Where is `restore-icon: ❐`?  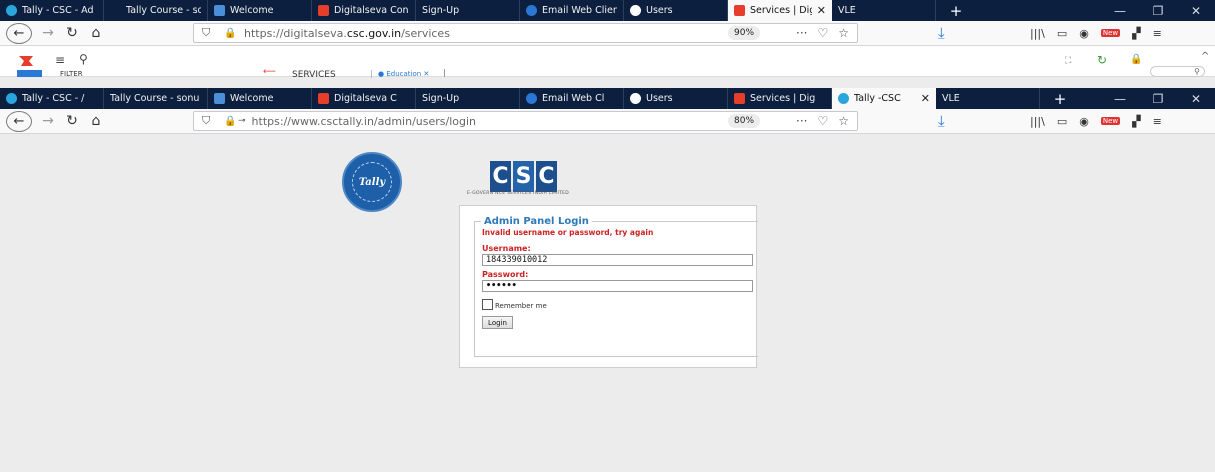 restore-icon: ❐ is located at coordinates (1158, 10).